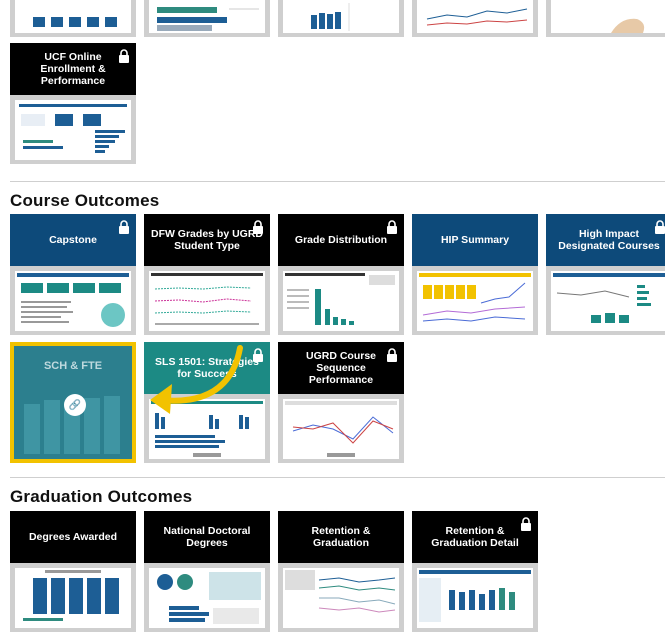  Describe the element at coordinates (340, 368) in the screenshot. I see `tile-title: UGRD Course Sequence Performance` at that location.